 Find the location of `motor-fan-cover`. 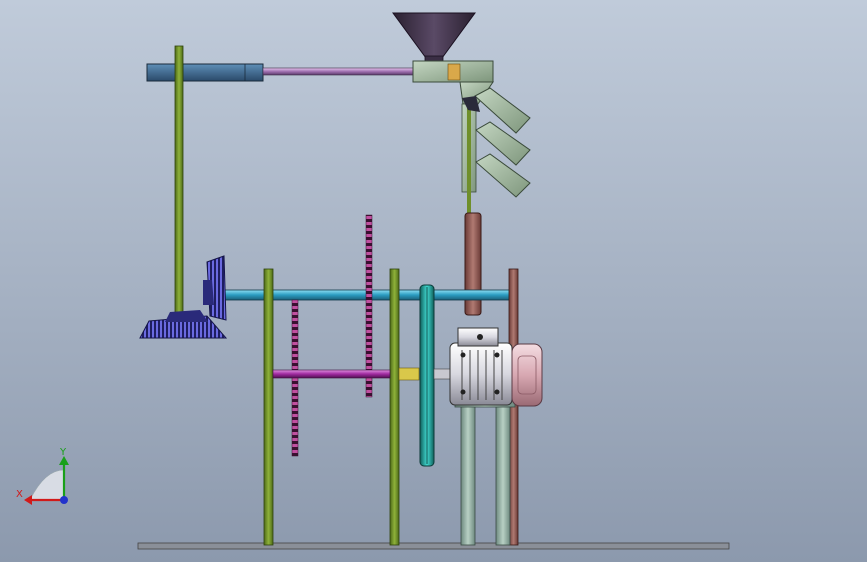

motor-fan-cover is located at coordinates (527, 375).